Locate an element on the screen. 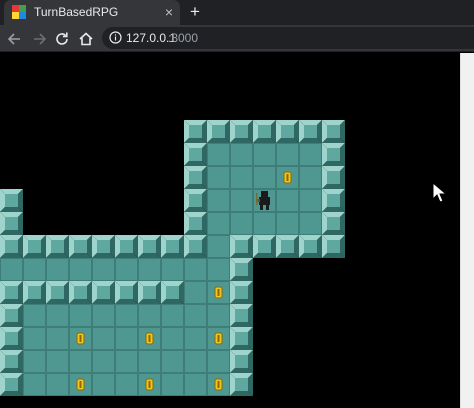 The width and height of the screenshot is (474, 408). forward-arrow-icon is located at coordinates (39, 39).